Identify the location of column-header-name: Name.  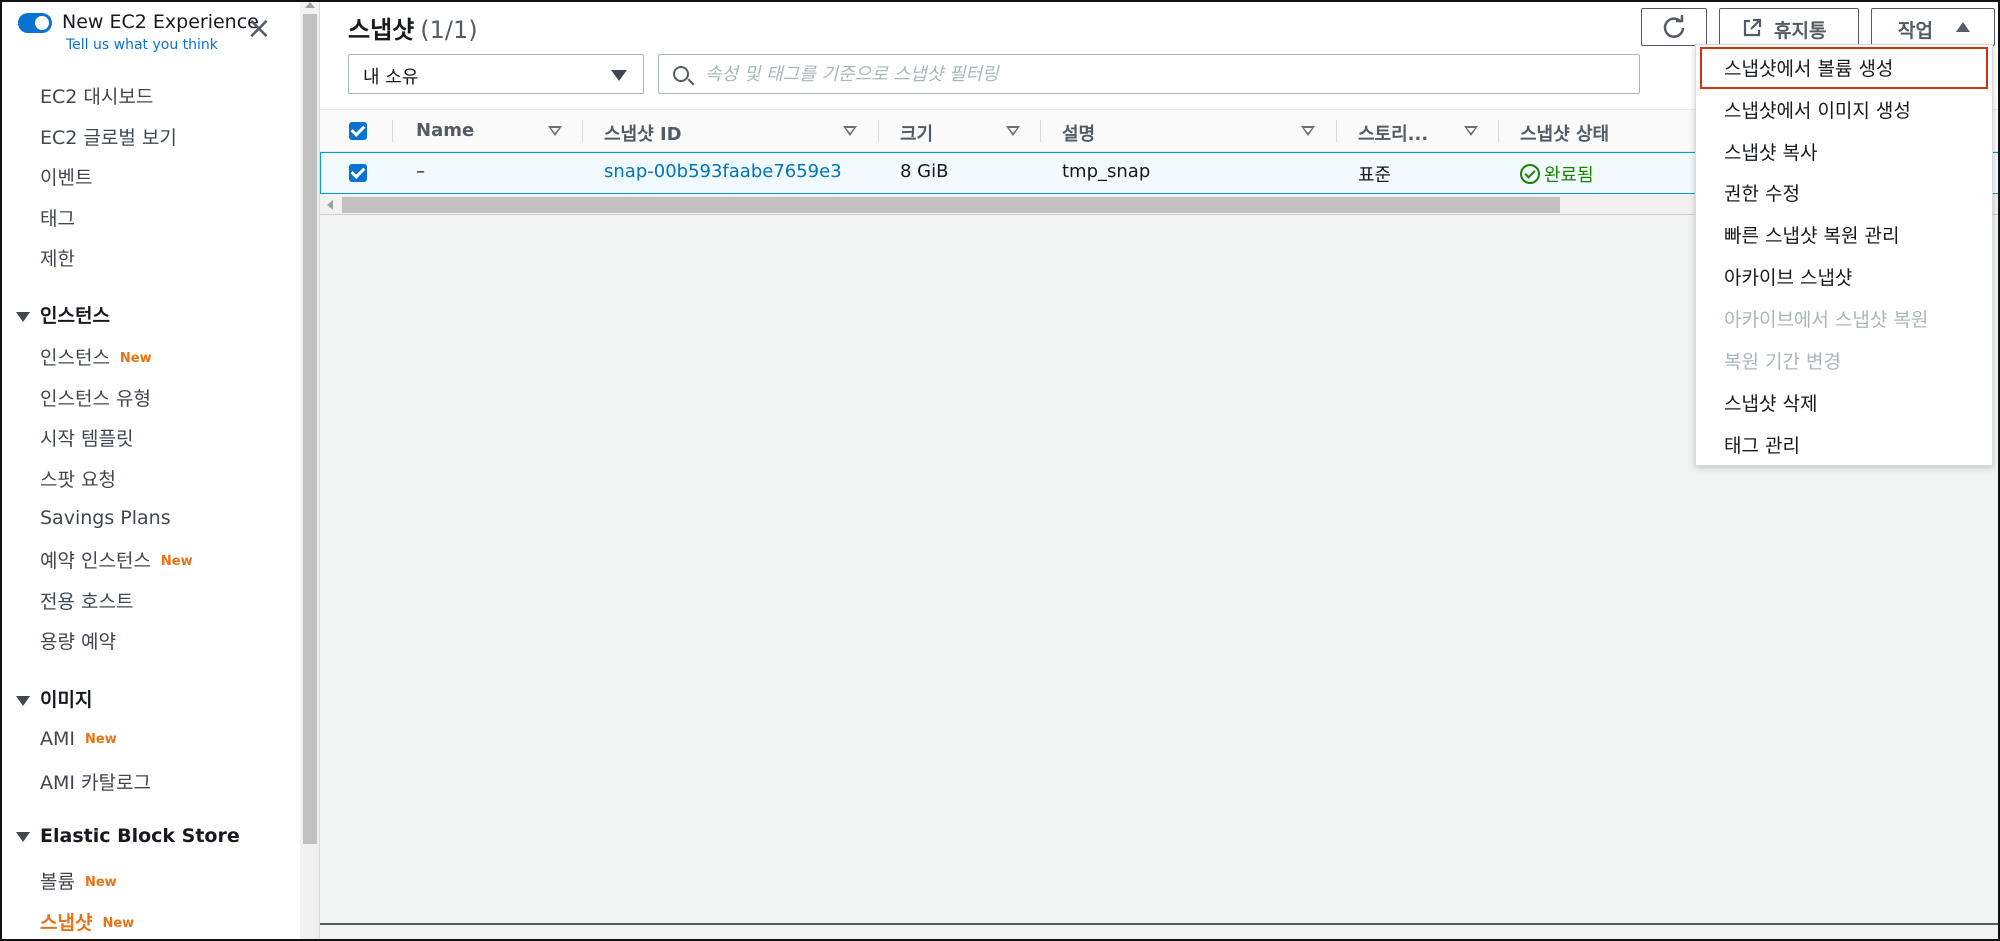
(445, 130).